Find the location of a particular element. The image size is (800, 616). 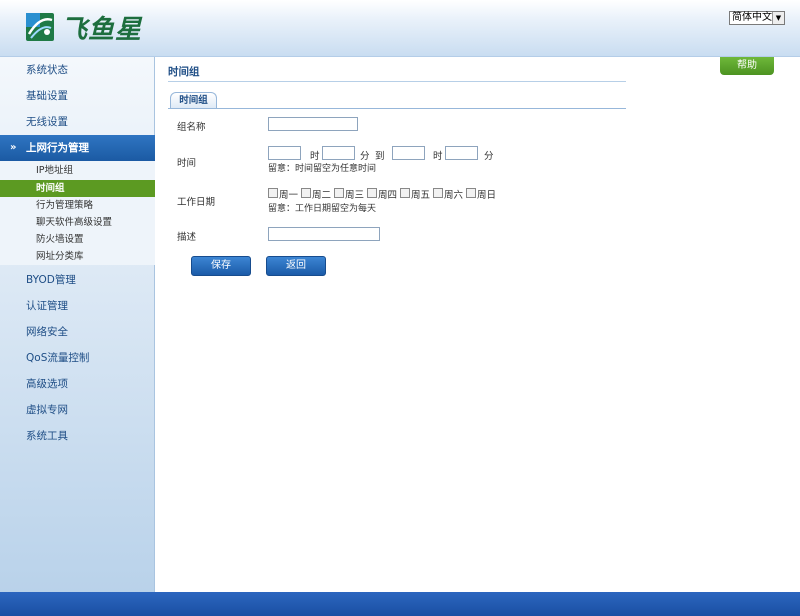

submenu-item-label: 网址分类库 is located at coordinates (60, 256).